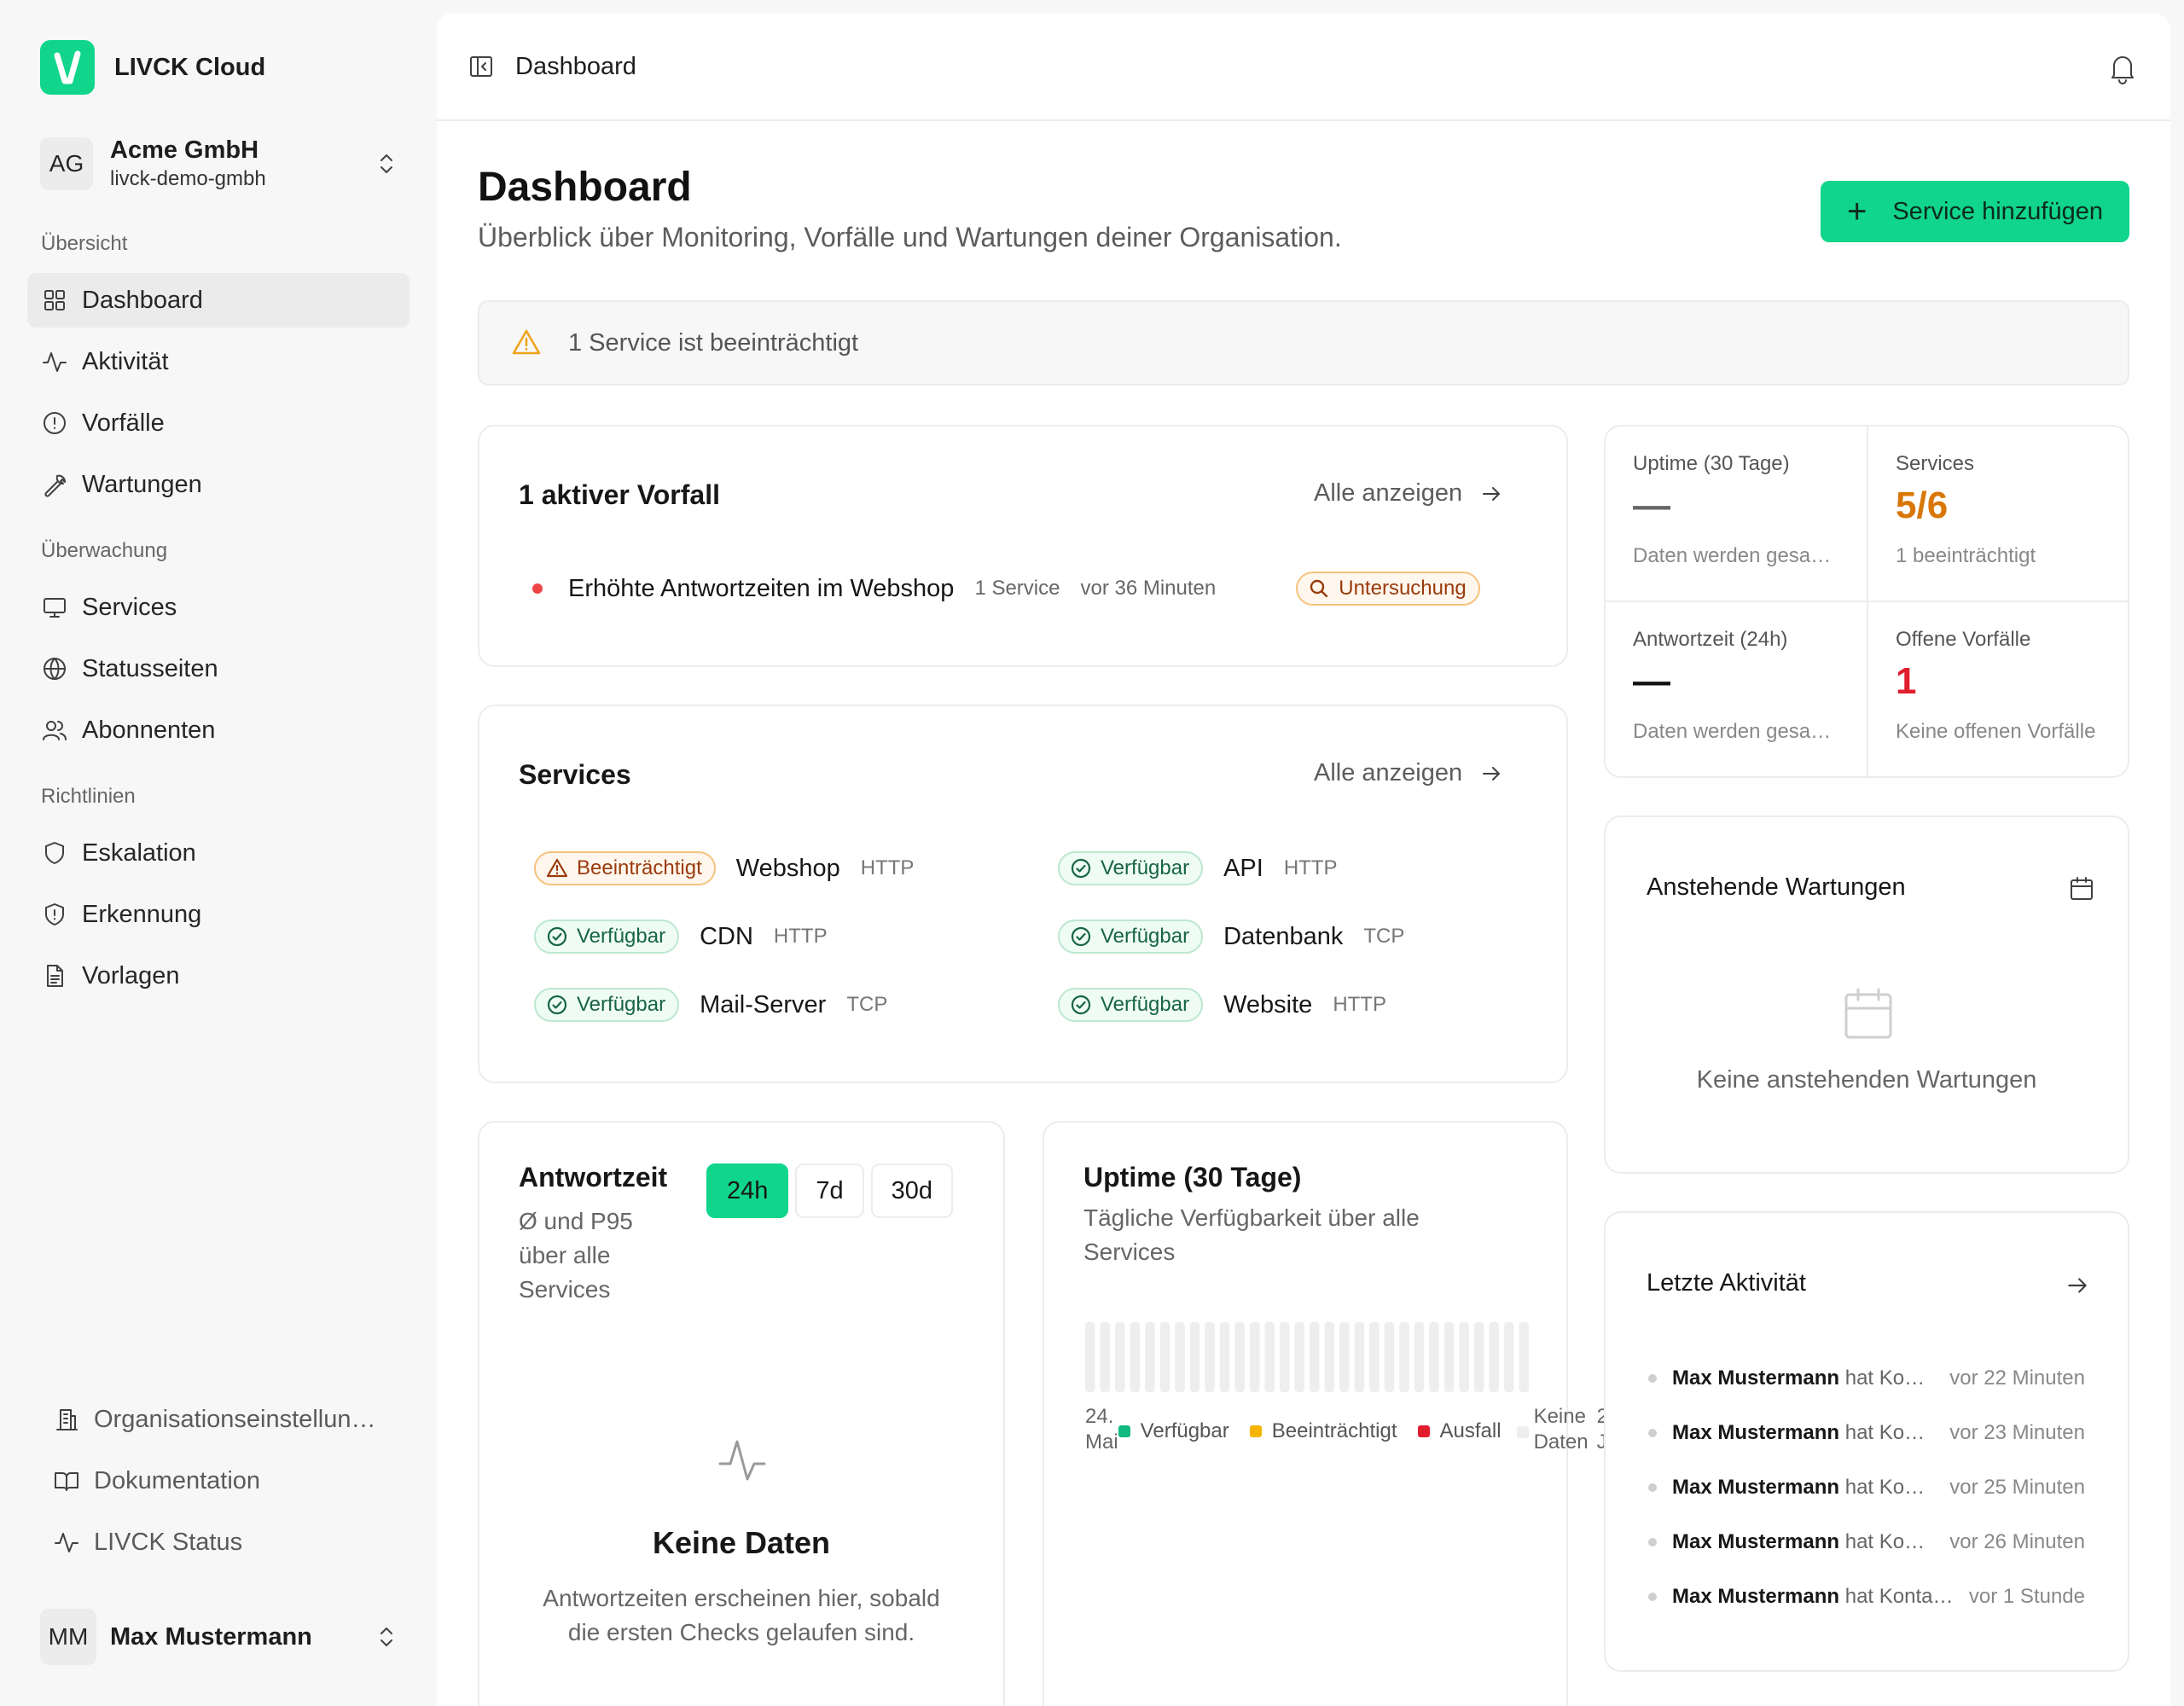 The width and height of the screenshot is (2184, 1706). Describe the element at coordinates (218, 668) in the screenshot. I see `sidebar-item-status-pages: Statusseiten` at that location.